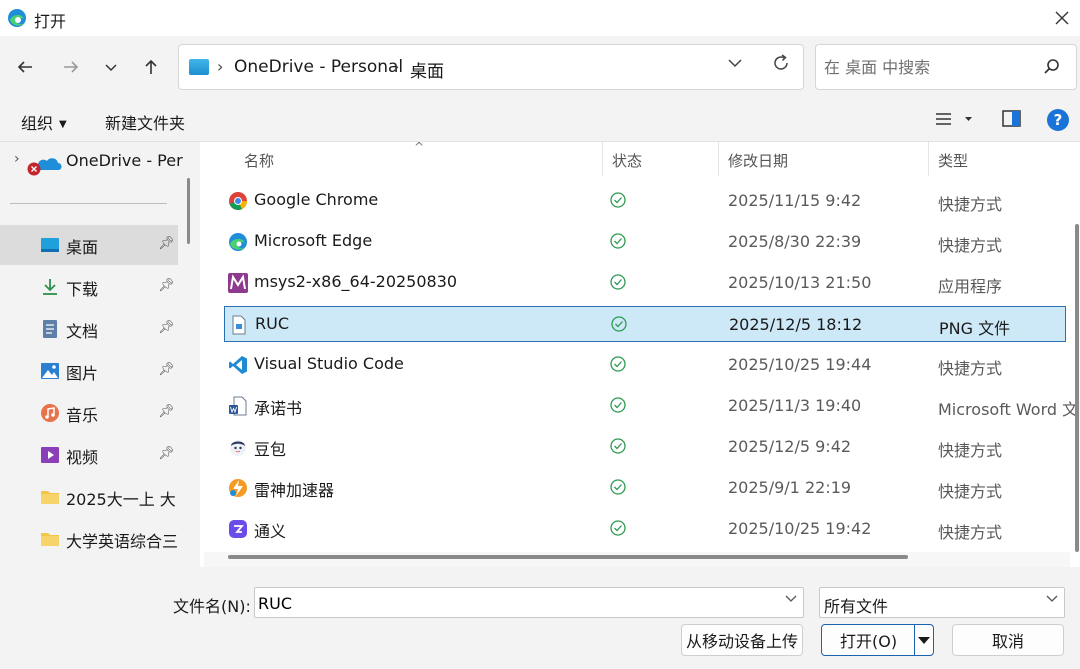  What do you see at coordinates (795, 200) in the screenshot?
I see `file-date: 2025/11/15 9:42` at bounding box center [795, 200].